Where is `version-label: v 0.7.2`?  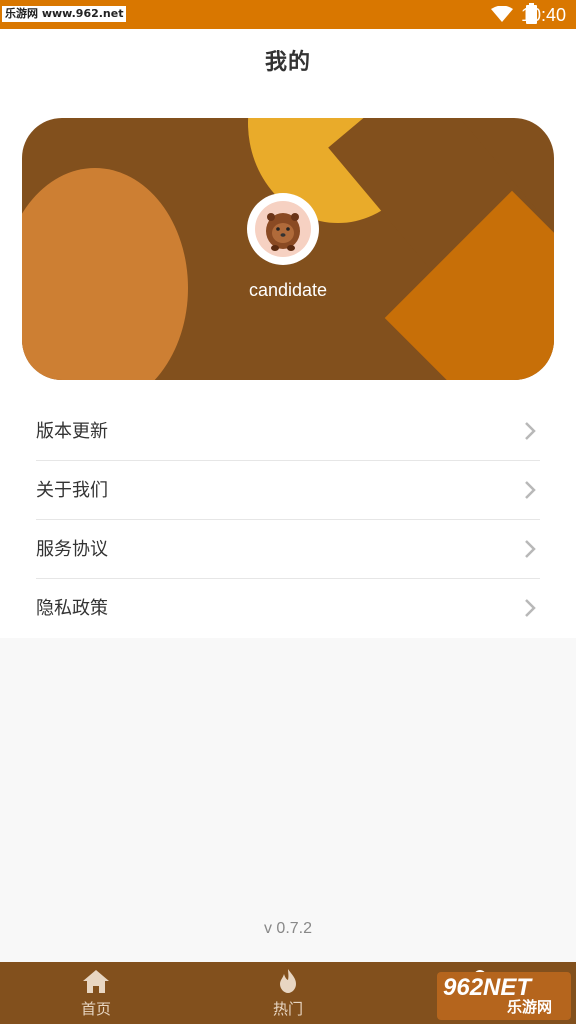 version-label: v 0.7.2 is located at coordinates (288, 928).